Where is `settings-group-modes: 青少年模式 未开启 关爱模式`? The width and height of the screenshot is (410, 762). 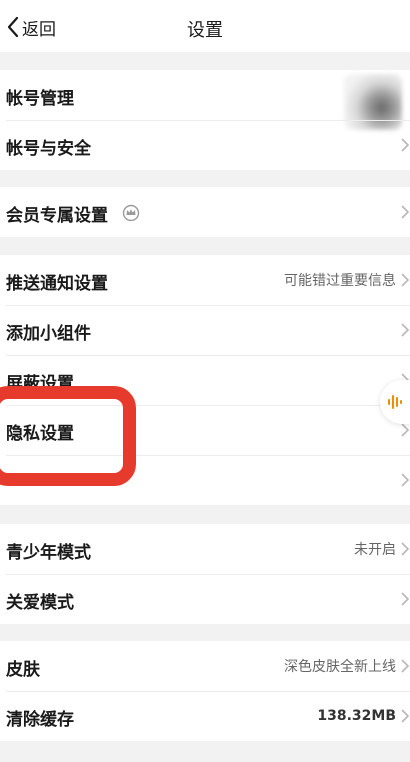 settings-group-modes: 青少年模式 未开启 关爱模式 is located at coordinates (205, 574).